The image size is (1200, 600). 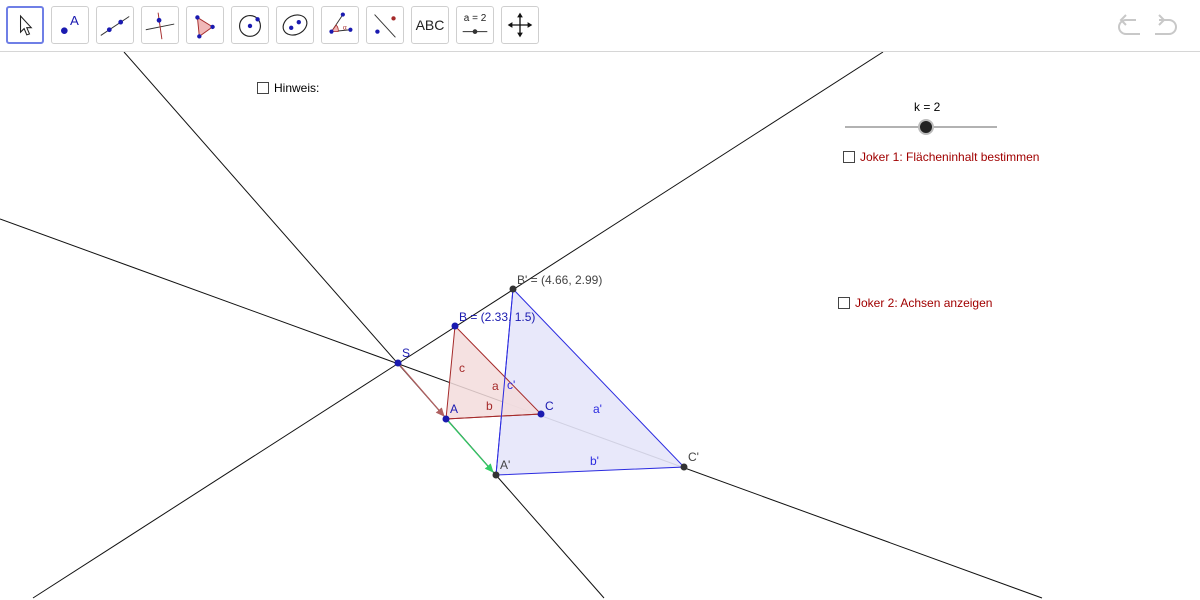 What do you see at coordinates (693, 457) in the screenshot?
I see `label-c-prime: C'` at bounding box center [693, 457].